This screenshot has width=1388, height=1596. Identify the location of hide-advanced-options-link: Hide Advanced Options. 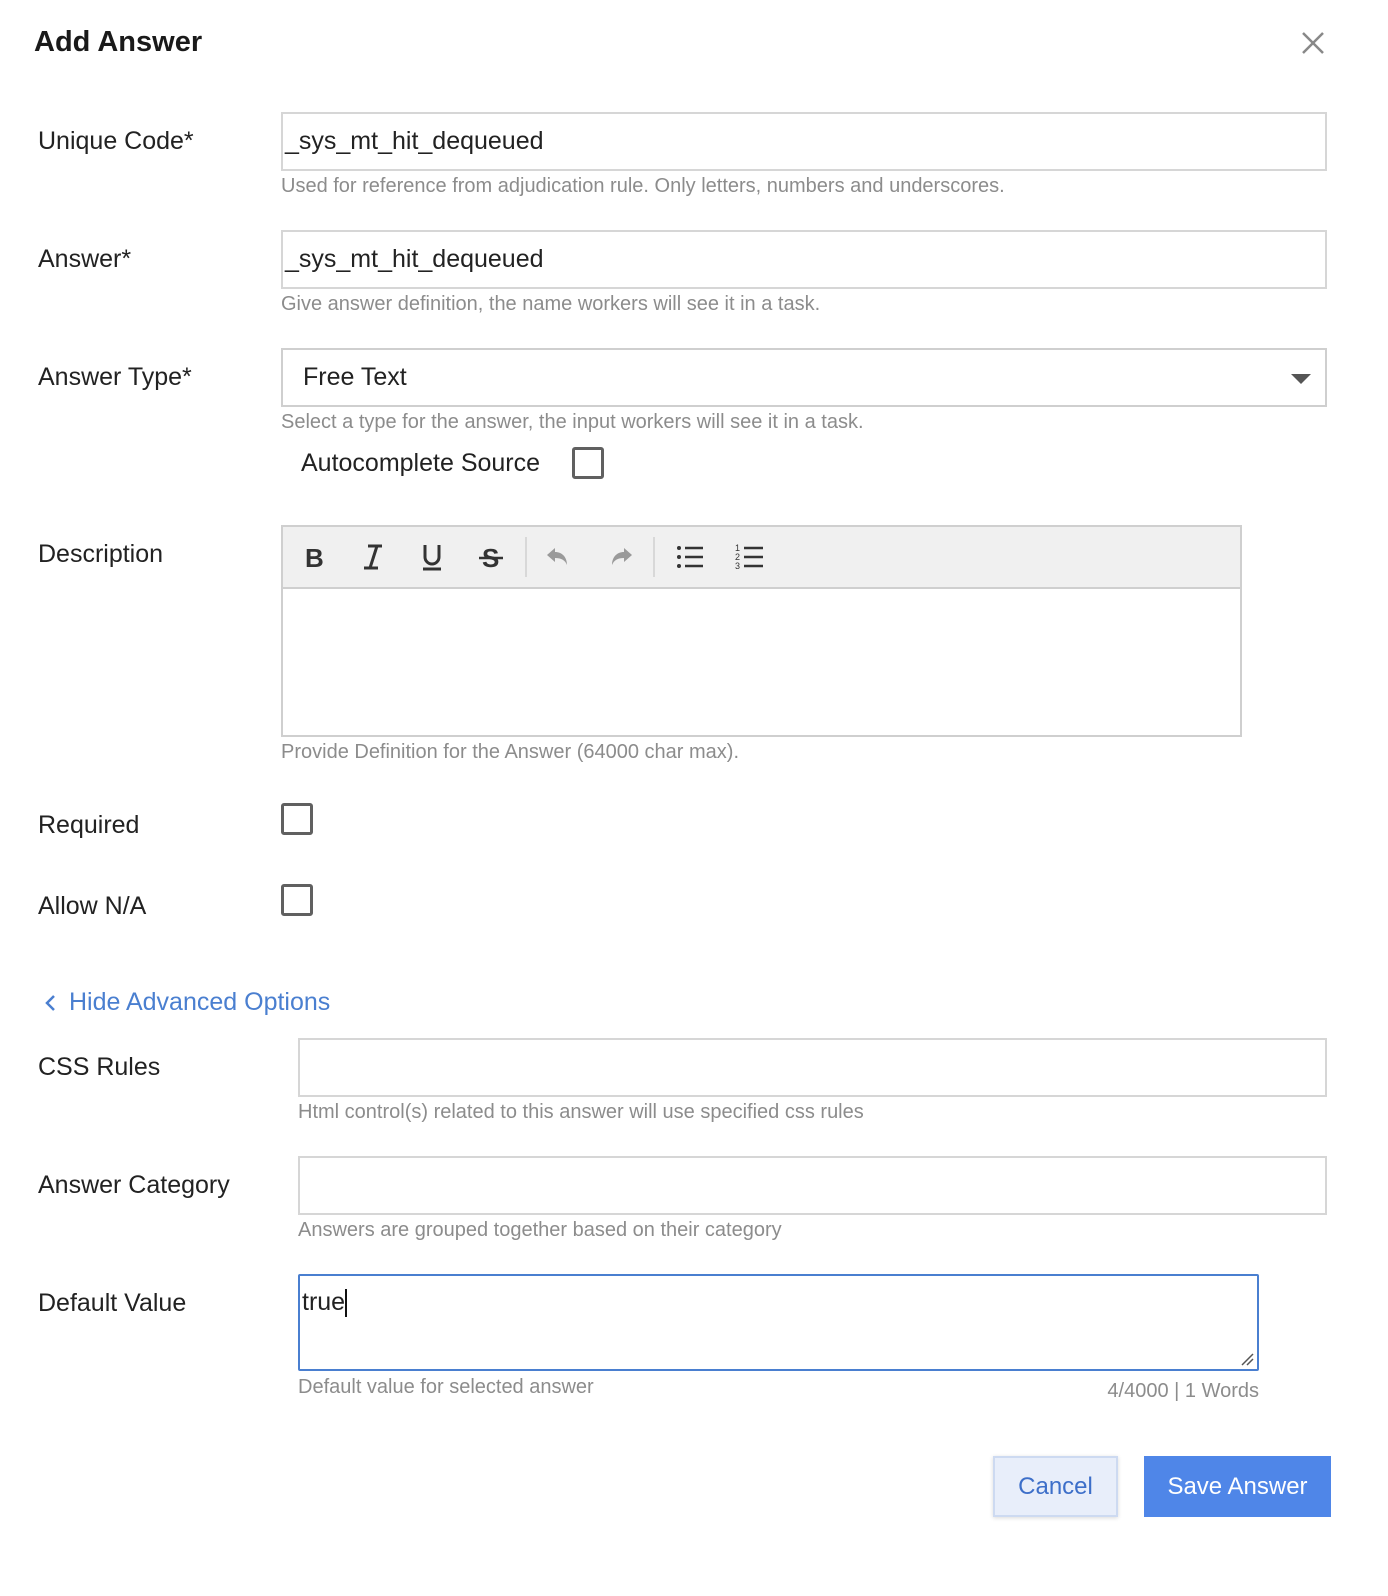
(186, 1002).